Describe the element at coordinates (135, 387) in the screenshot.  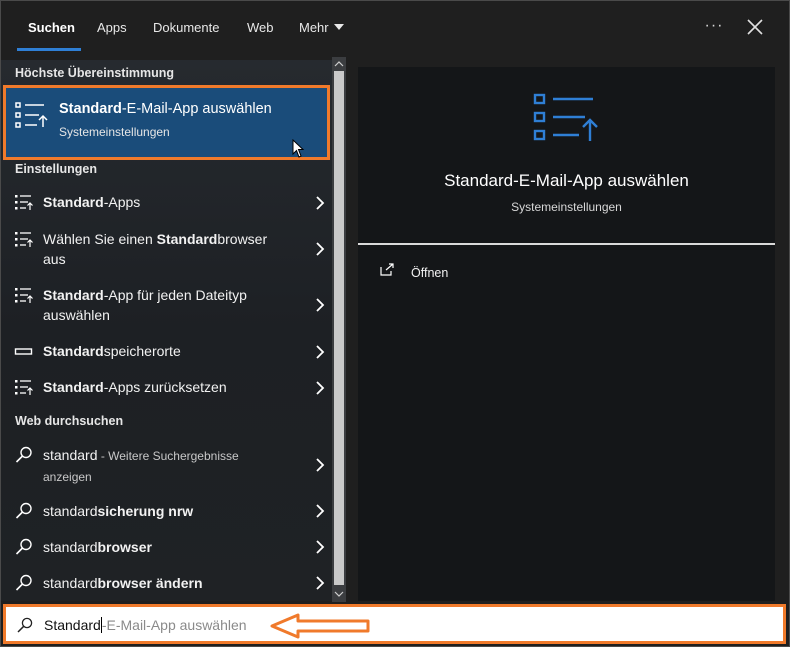
I see `settings-item-label: Standard-Apps zurücksetzen` at that location.